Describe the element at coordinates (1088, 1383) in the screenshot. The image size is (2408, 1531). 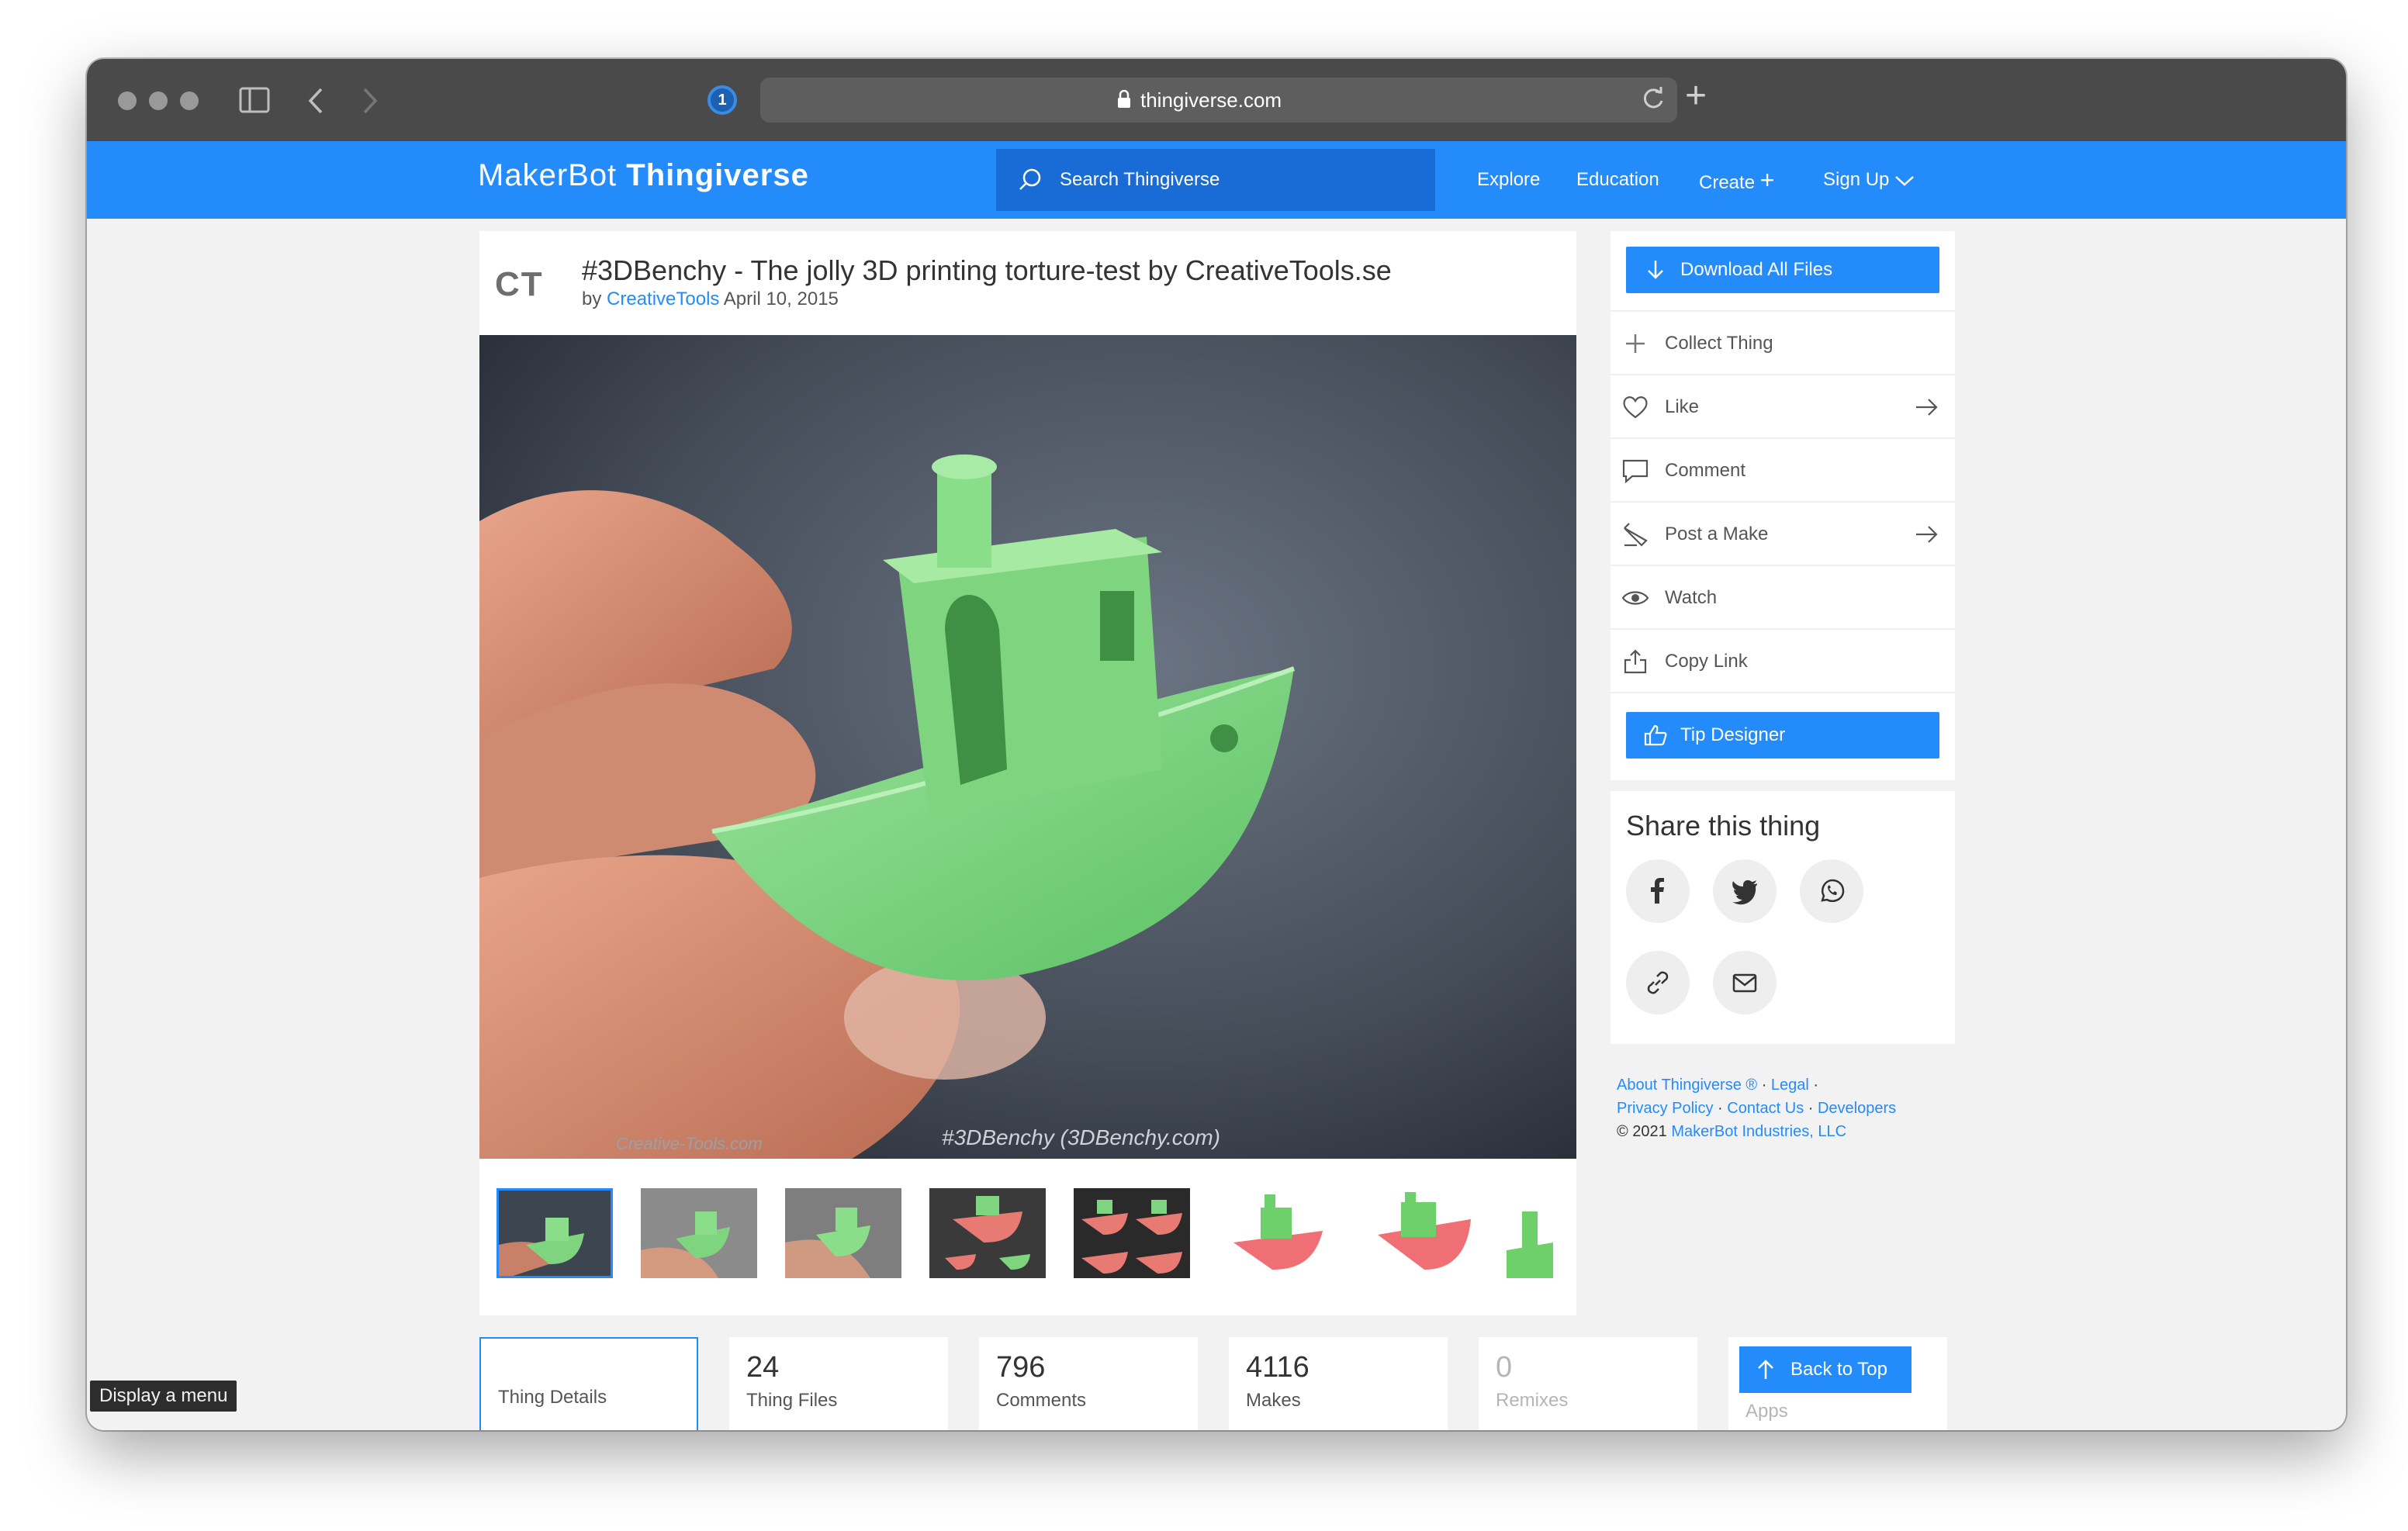
I see `tab-comments: 796 Comments` at that location.